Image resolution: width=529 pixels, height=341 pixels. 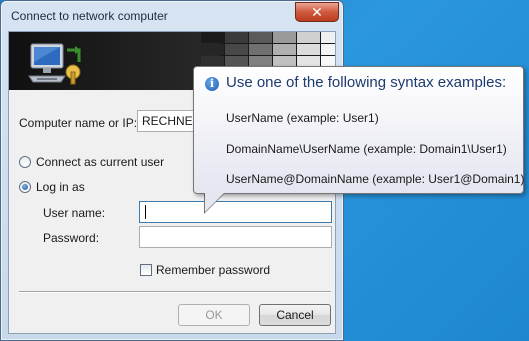 I want to click on username-input, so click(x=235, y=212).